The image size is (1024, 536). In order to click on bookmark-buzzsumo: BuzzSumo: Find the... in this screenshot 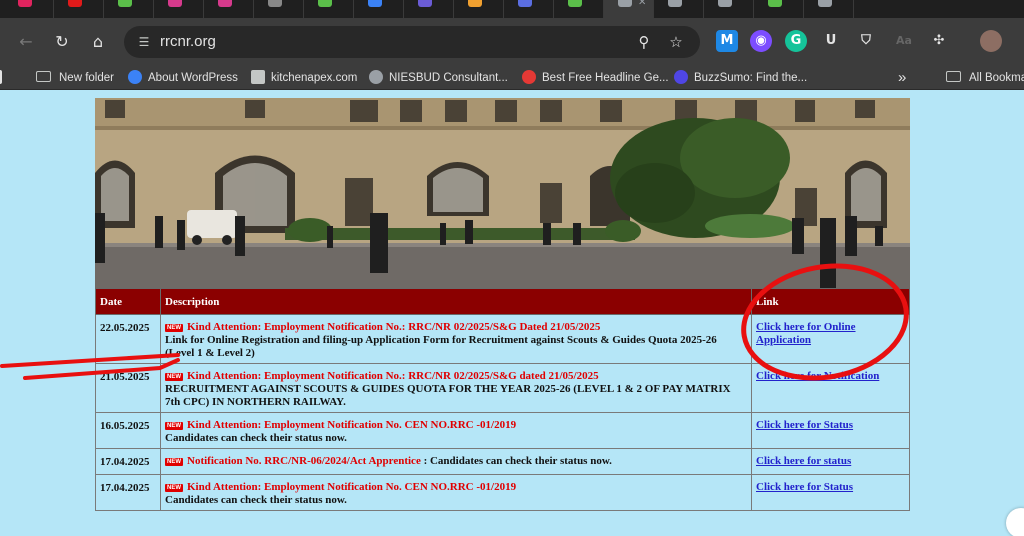, I will do `click(740, 78)`.